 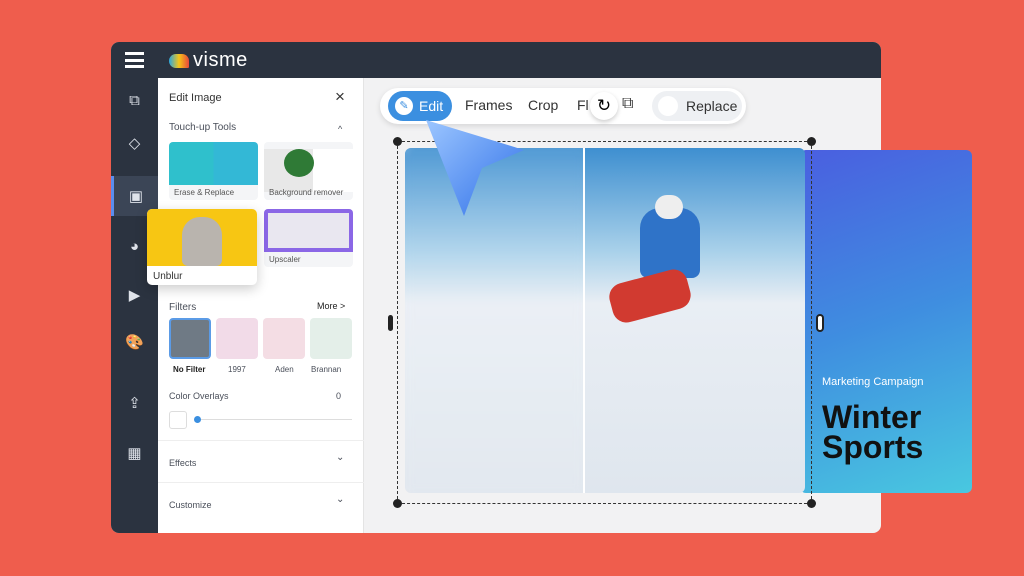 I want to click on effects-section: Effects, so click(x=182, y=463).